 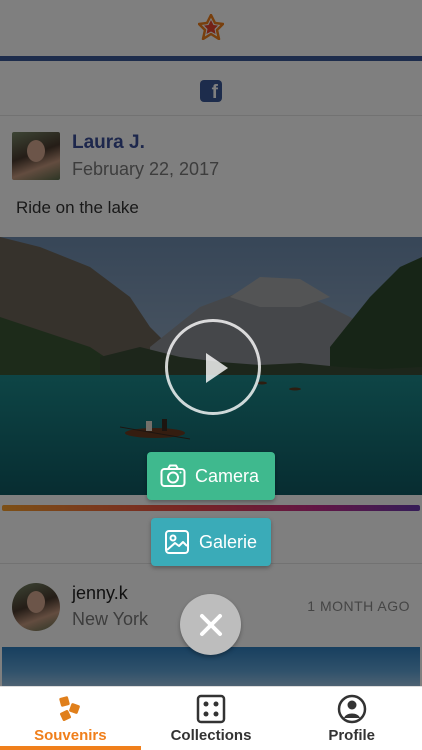 What do you see at coordinates (211, 735) in the screenshot?
I see `tab-label: Collections` at bounding box center [211, 735].